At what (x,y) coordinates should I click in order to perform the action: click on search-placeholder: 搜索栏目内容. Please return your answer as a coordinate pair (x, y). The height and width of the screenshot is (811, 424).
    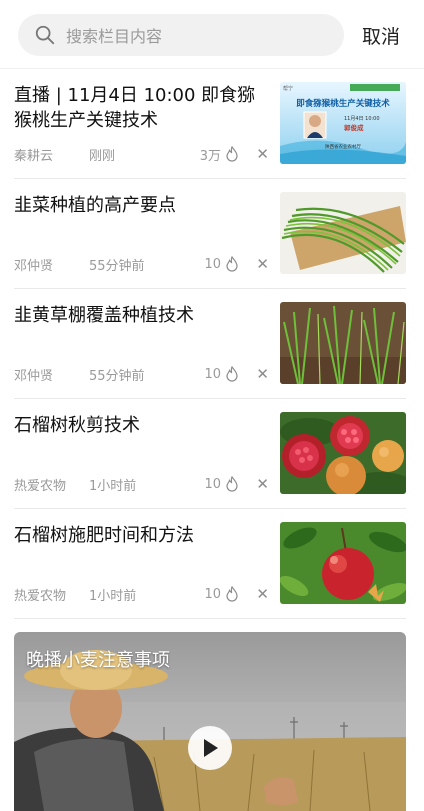
    Looking at the image, I should click on (114, 36).